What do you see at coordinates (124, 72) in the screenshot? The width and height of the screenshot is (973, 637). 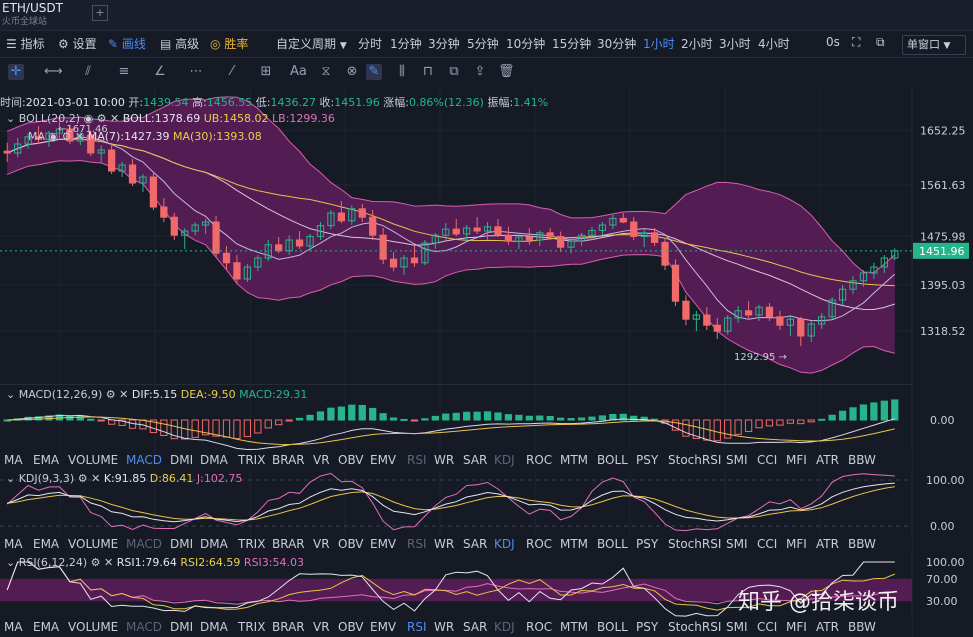 I see `channel-icon: ≡` at bounding box center [124, 72].